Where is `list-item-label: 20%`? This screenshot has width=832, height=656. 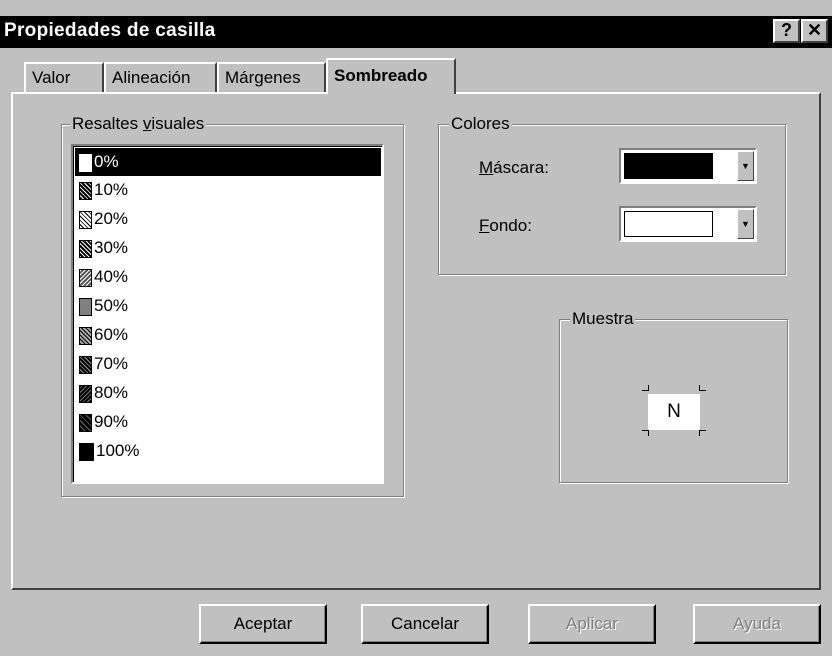 list-item-label: 20% is located at coordinates (111, 218).